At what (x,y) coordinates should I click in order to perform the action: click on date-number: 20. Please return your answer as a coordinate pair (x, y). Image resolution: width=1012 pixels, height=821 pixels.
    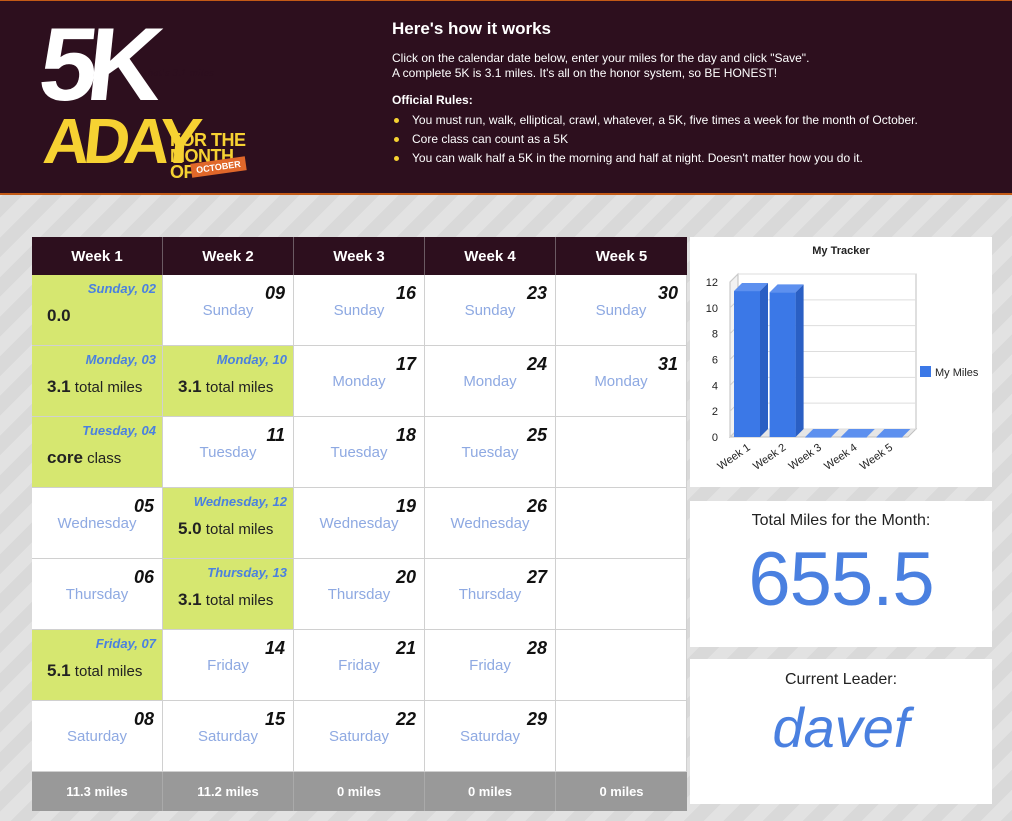
    Looking at the image, I should click on (405, 577).